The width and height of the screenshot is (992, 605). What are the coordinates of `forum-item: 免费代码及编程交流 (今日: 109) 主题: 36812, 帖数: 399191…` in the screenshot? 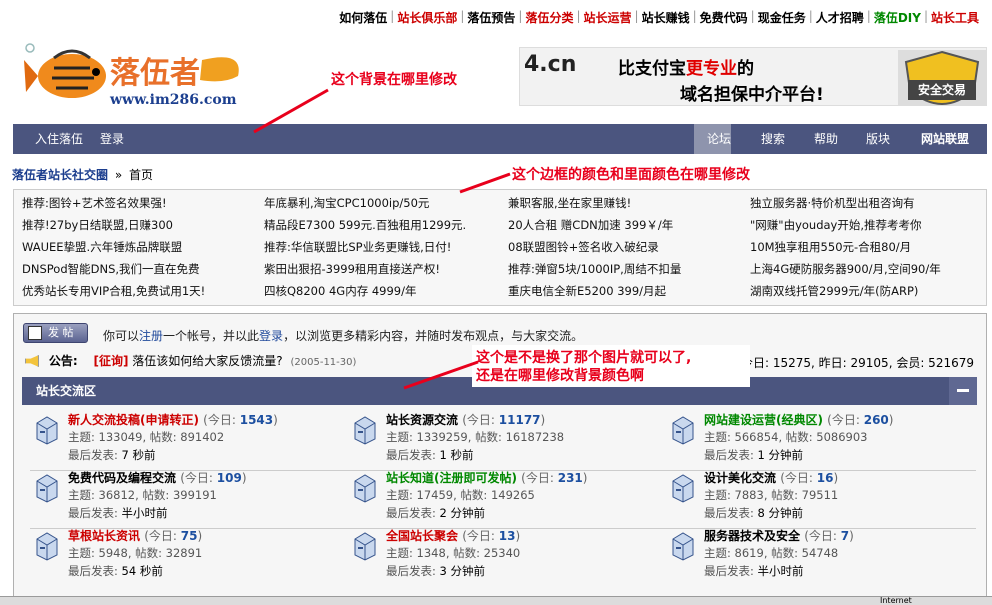 It's located at (184, 497).